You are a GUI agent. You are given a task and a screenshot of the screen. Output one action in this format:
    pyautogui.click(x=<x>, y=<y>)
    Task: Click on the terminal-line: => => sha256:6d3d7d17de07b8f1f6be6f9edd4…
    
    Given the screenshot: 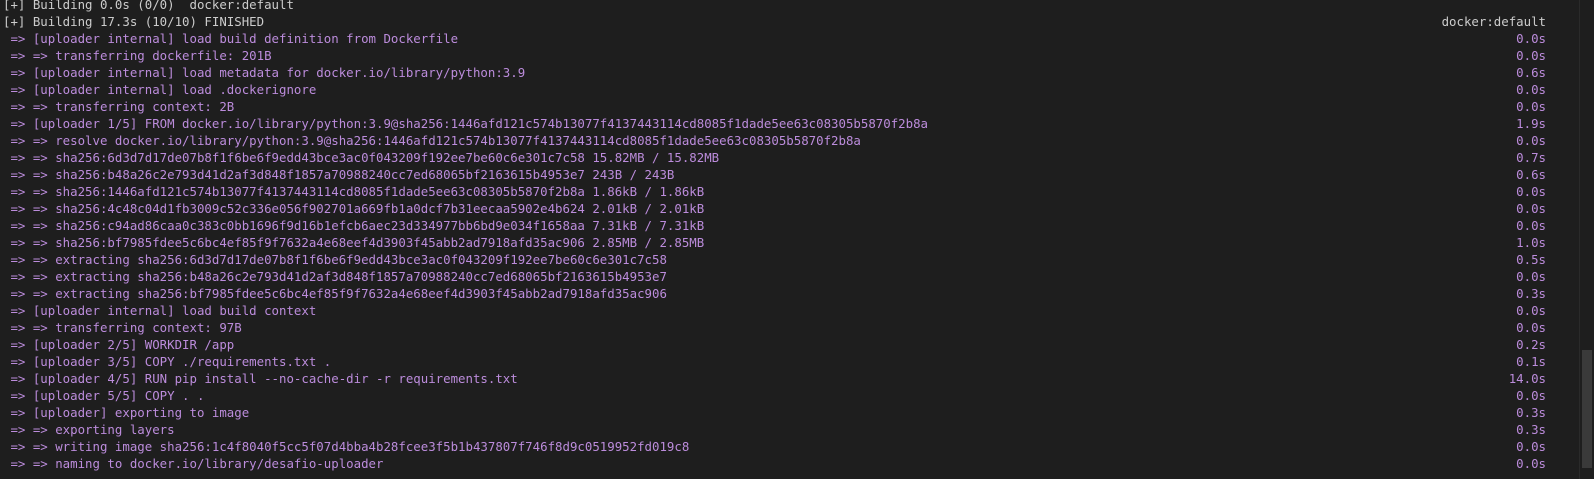 What is the action you would take?
    pyautogui.click(x=798, y=157)
    